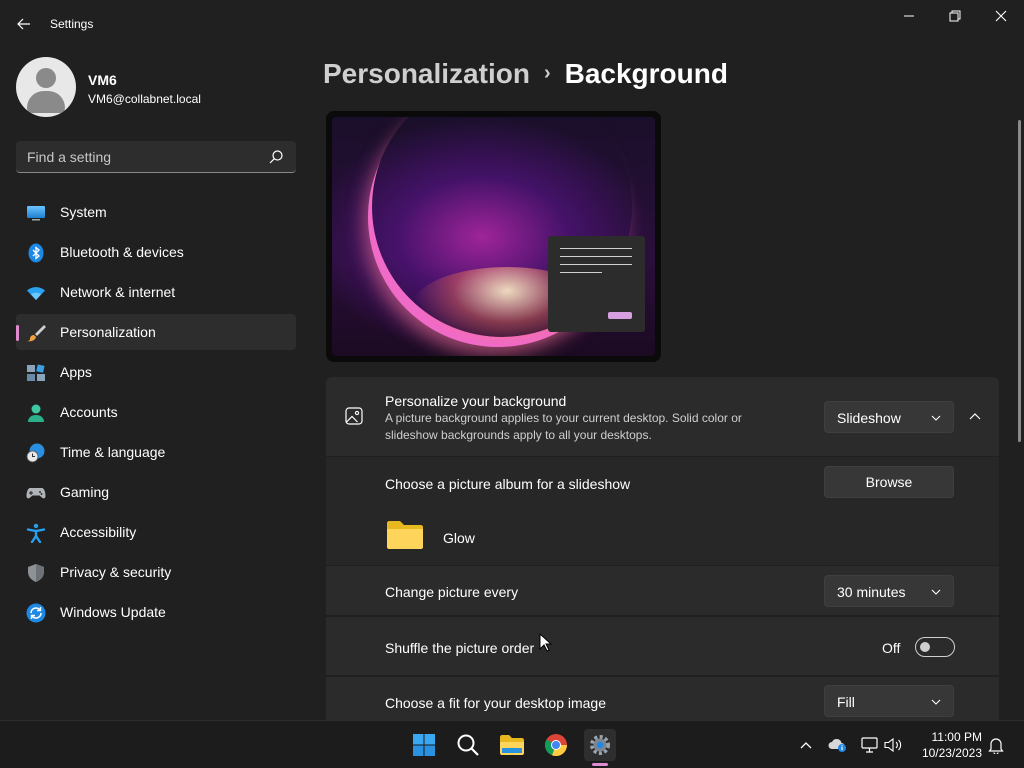 The width and height of the screenshot is (1024, 768). I want to click on close-icon, so click(1001, 16).